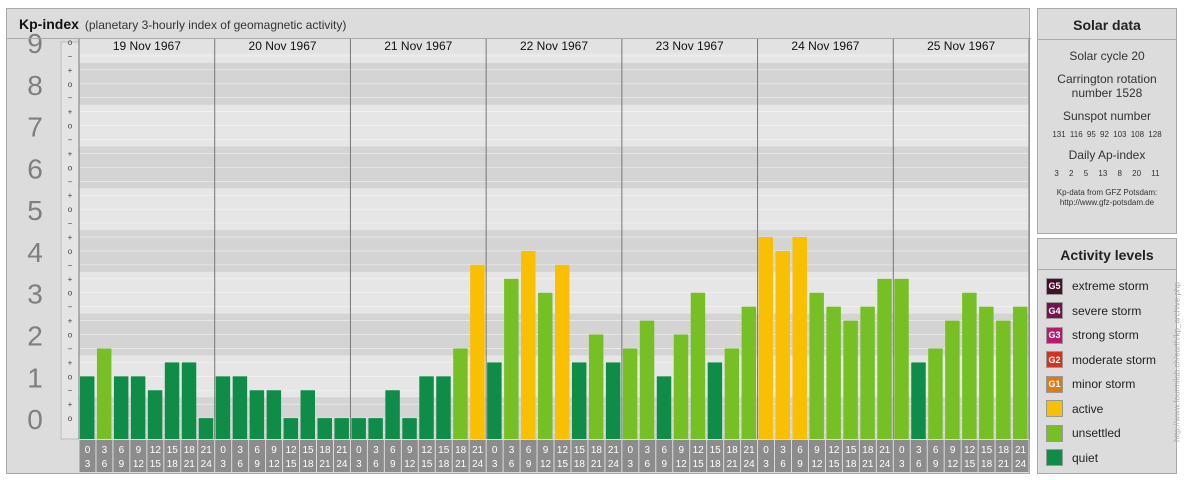 This screenshot has height=480, width=1184. What do you see at coordinates (418, 46) in the screenshot?
I see `day-label: 21 Nov 1967` at bounding box center [418, 46].